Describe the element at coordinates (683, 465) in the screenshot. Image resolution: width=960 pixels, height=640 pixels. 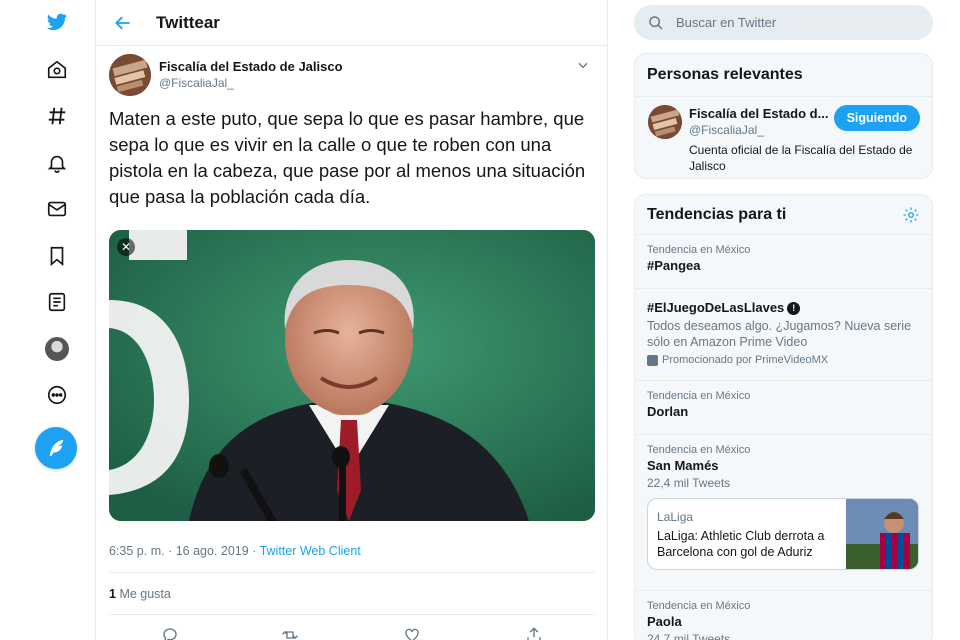
I see `trend-name: San Mamés` at that location.